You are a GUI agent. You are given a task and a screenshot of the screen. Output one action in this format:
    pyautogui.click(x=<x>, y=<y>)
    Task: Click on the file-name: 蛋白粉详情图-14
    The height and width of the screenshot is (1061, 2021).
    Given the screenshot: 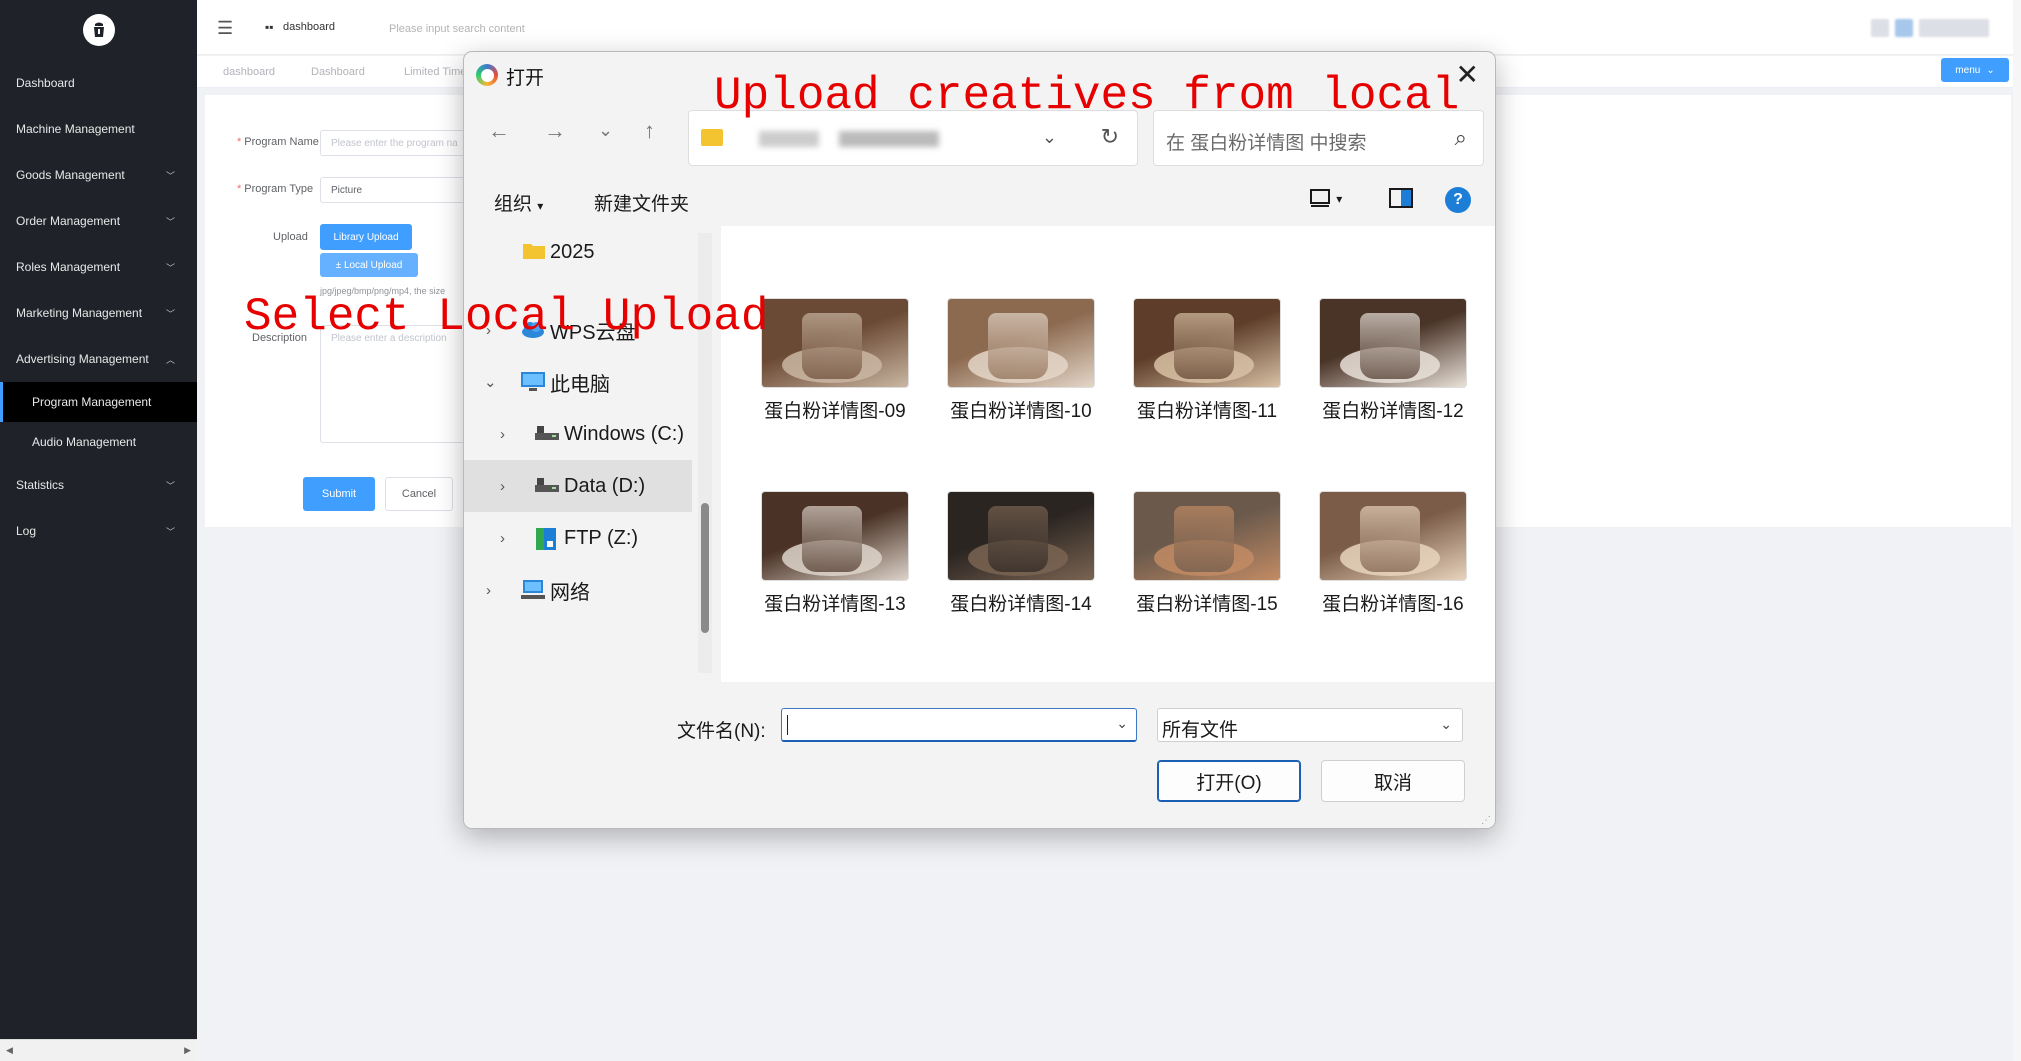 What is the action you would take?
    pyautogui.click(x=1021, y=604)
    